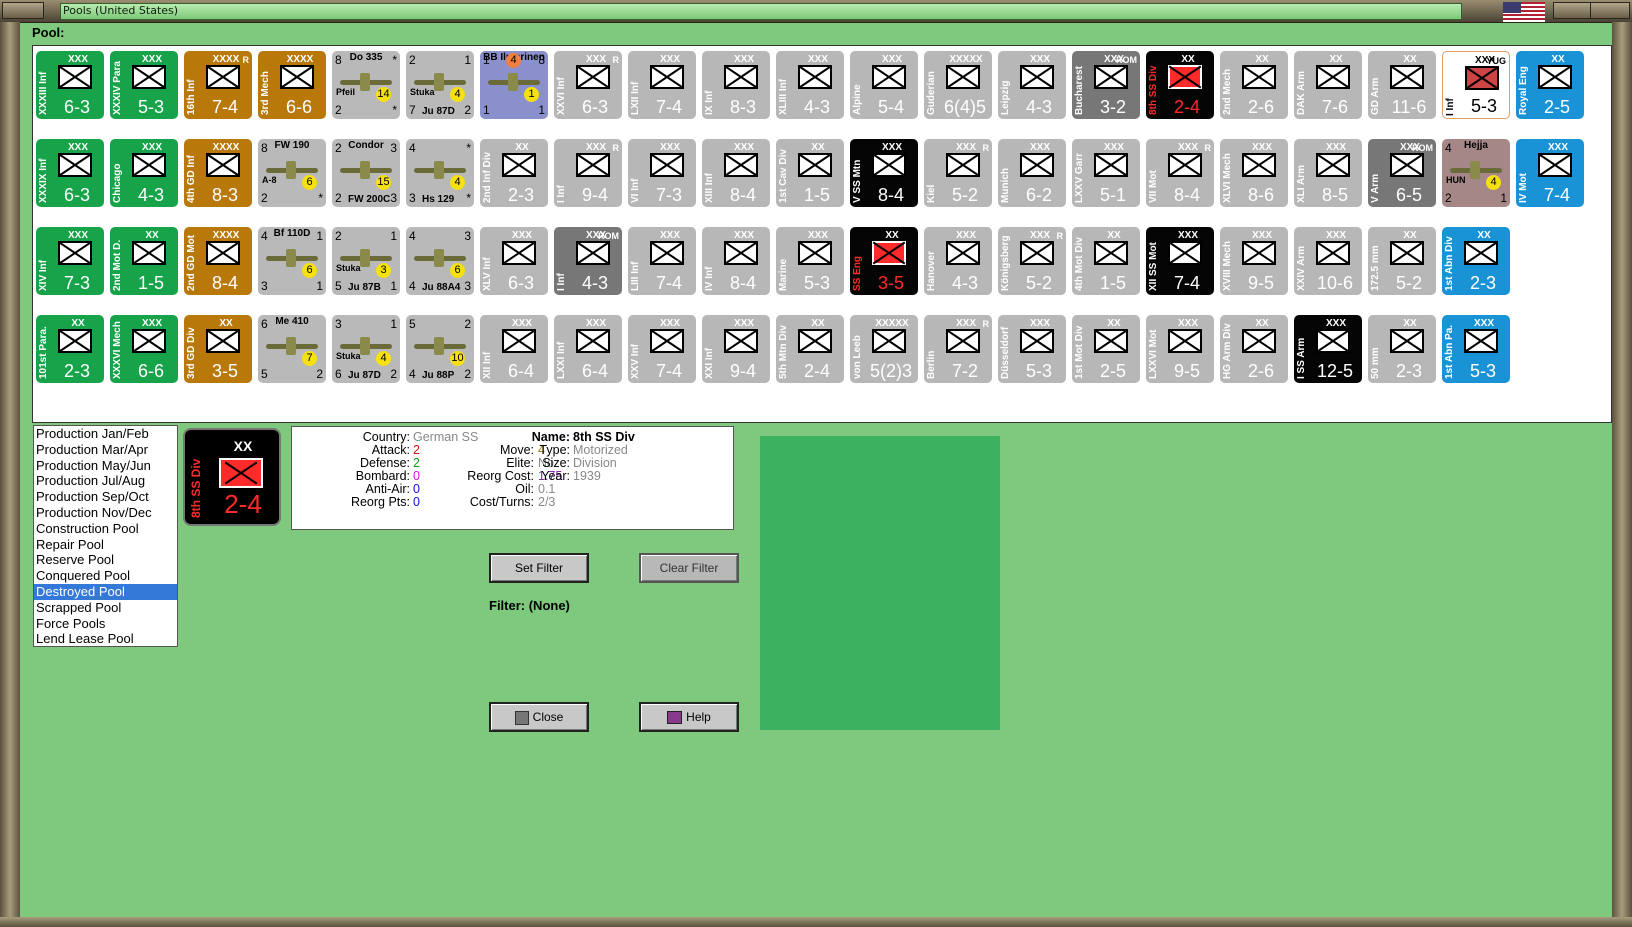 This screenshot has height=927, width=1632. What do you see at coordinates (1106, 261) in the screenshot?
I see `unit-counter: 4th Mot Div XX 1-5` at bounding box center [1106, 261].